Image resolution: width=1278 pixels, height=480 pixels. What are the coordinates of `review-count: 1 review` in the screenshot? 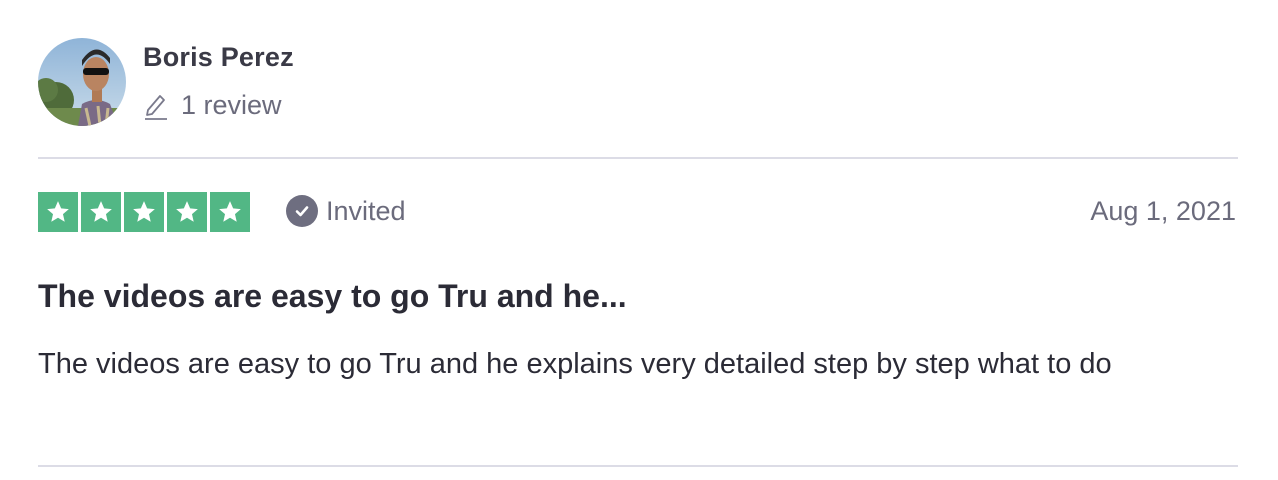 It's located at (212, 105).